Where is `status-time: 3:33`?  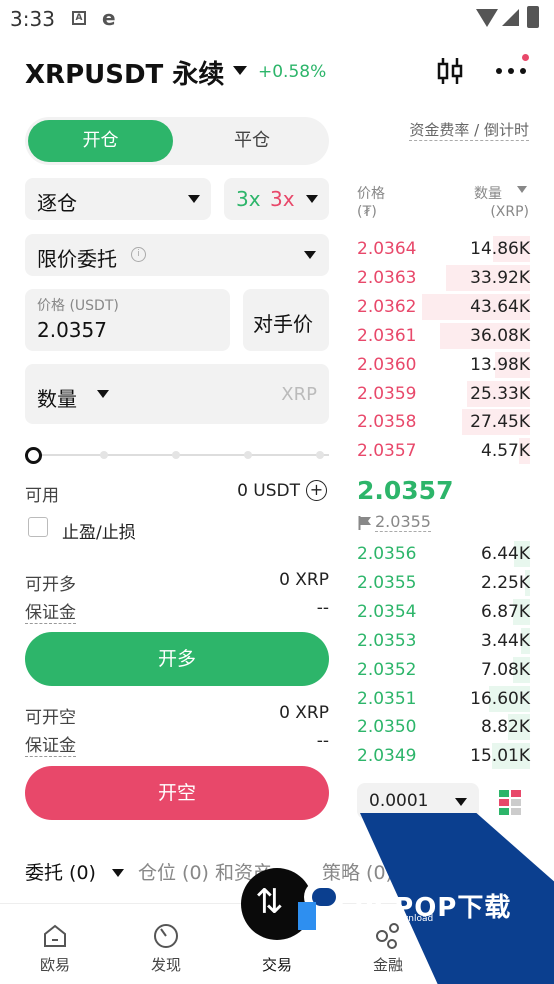 status-time: 3:33 is located at coordinates (32, 19).